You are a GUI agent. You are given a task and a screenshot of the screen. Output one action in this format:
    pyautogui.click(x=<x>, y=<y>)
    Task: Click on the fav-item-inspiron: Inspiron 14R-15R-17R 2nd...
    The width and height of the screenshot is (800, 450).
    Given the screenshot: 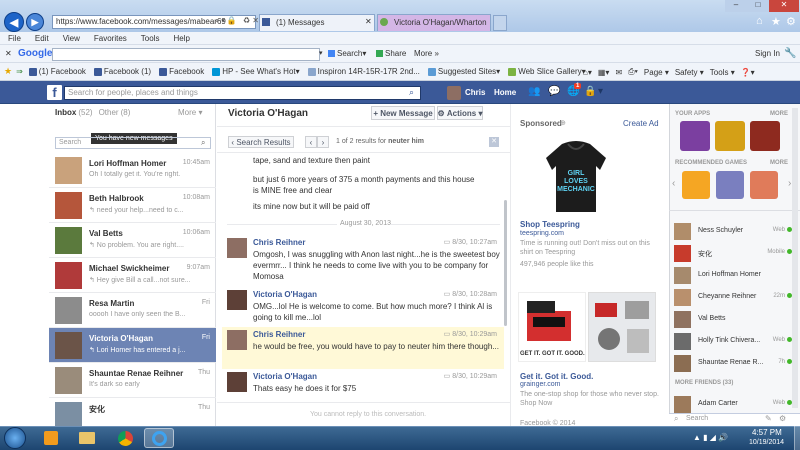 What is the action you would take?
    pyautogui.click(x=363, y=71)
    